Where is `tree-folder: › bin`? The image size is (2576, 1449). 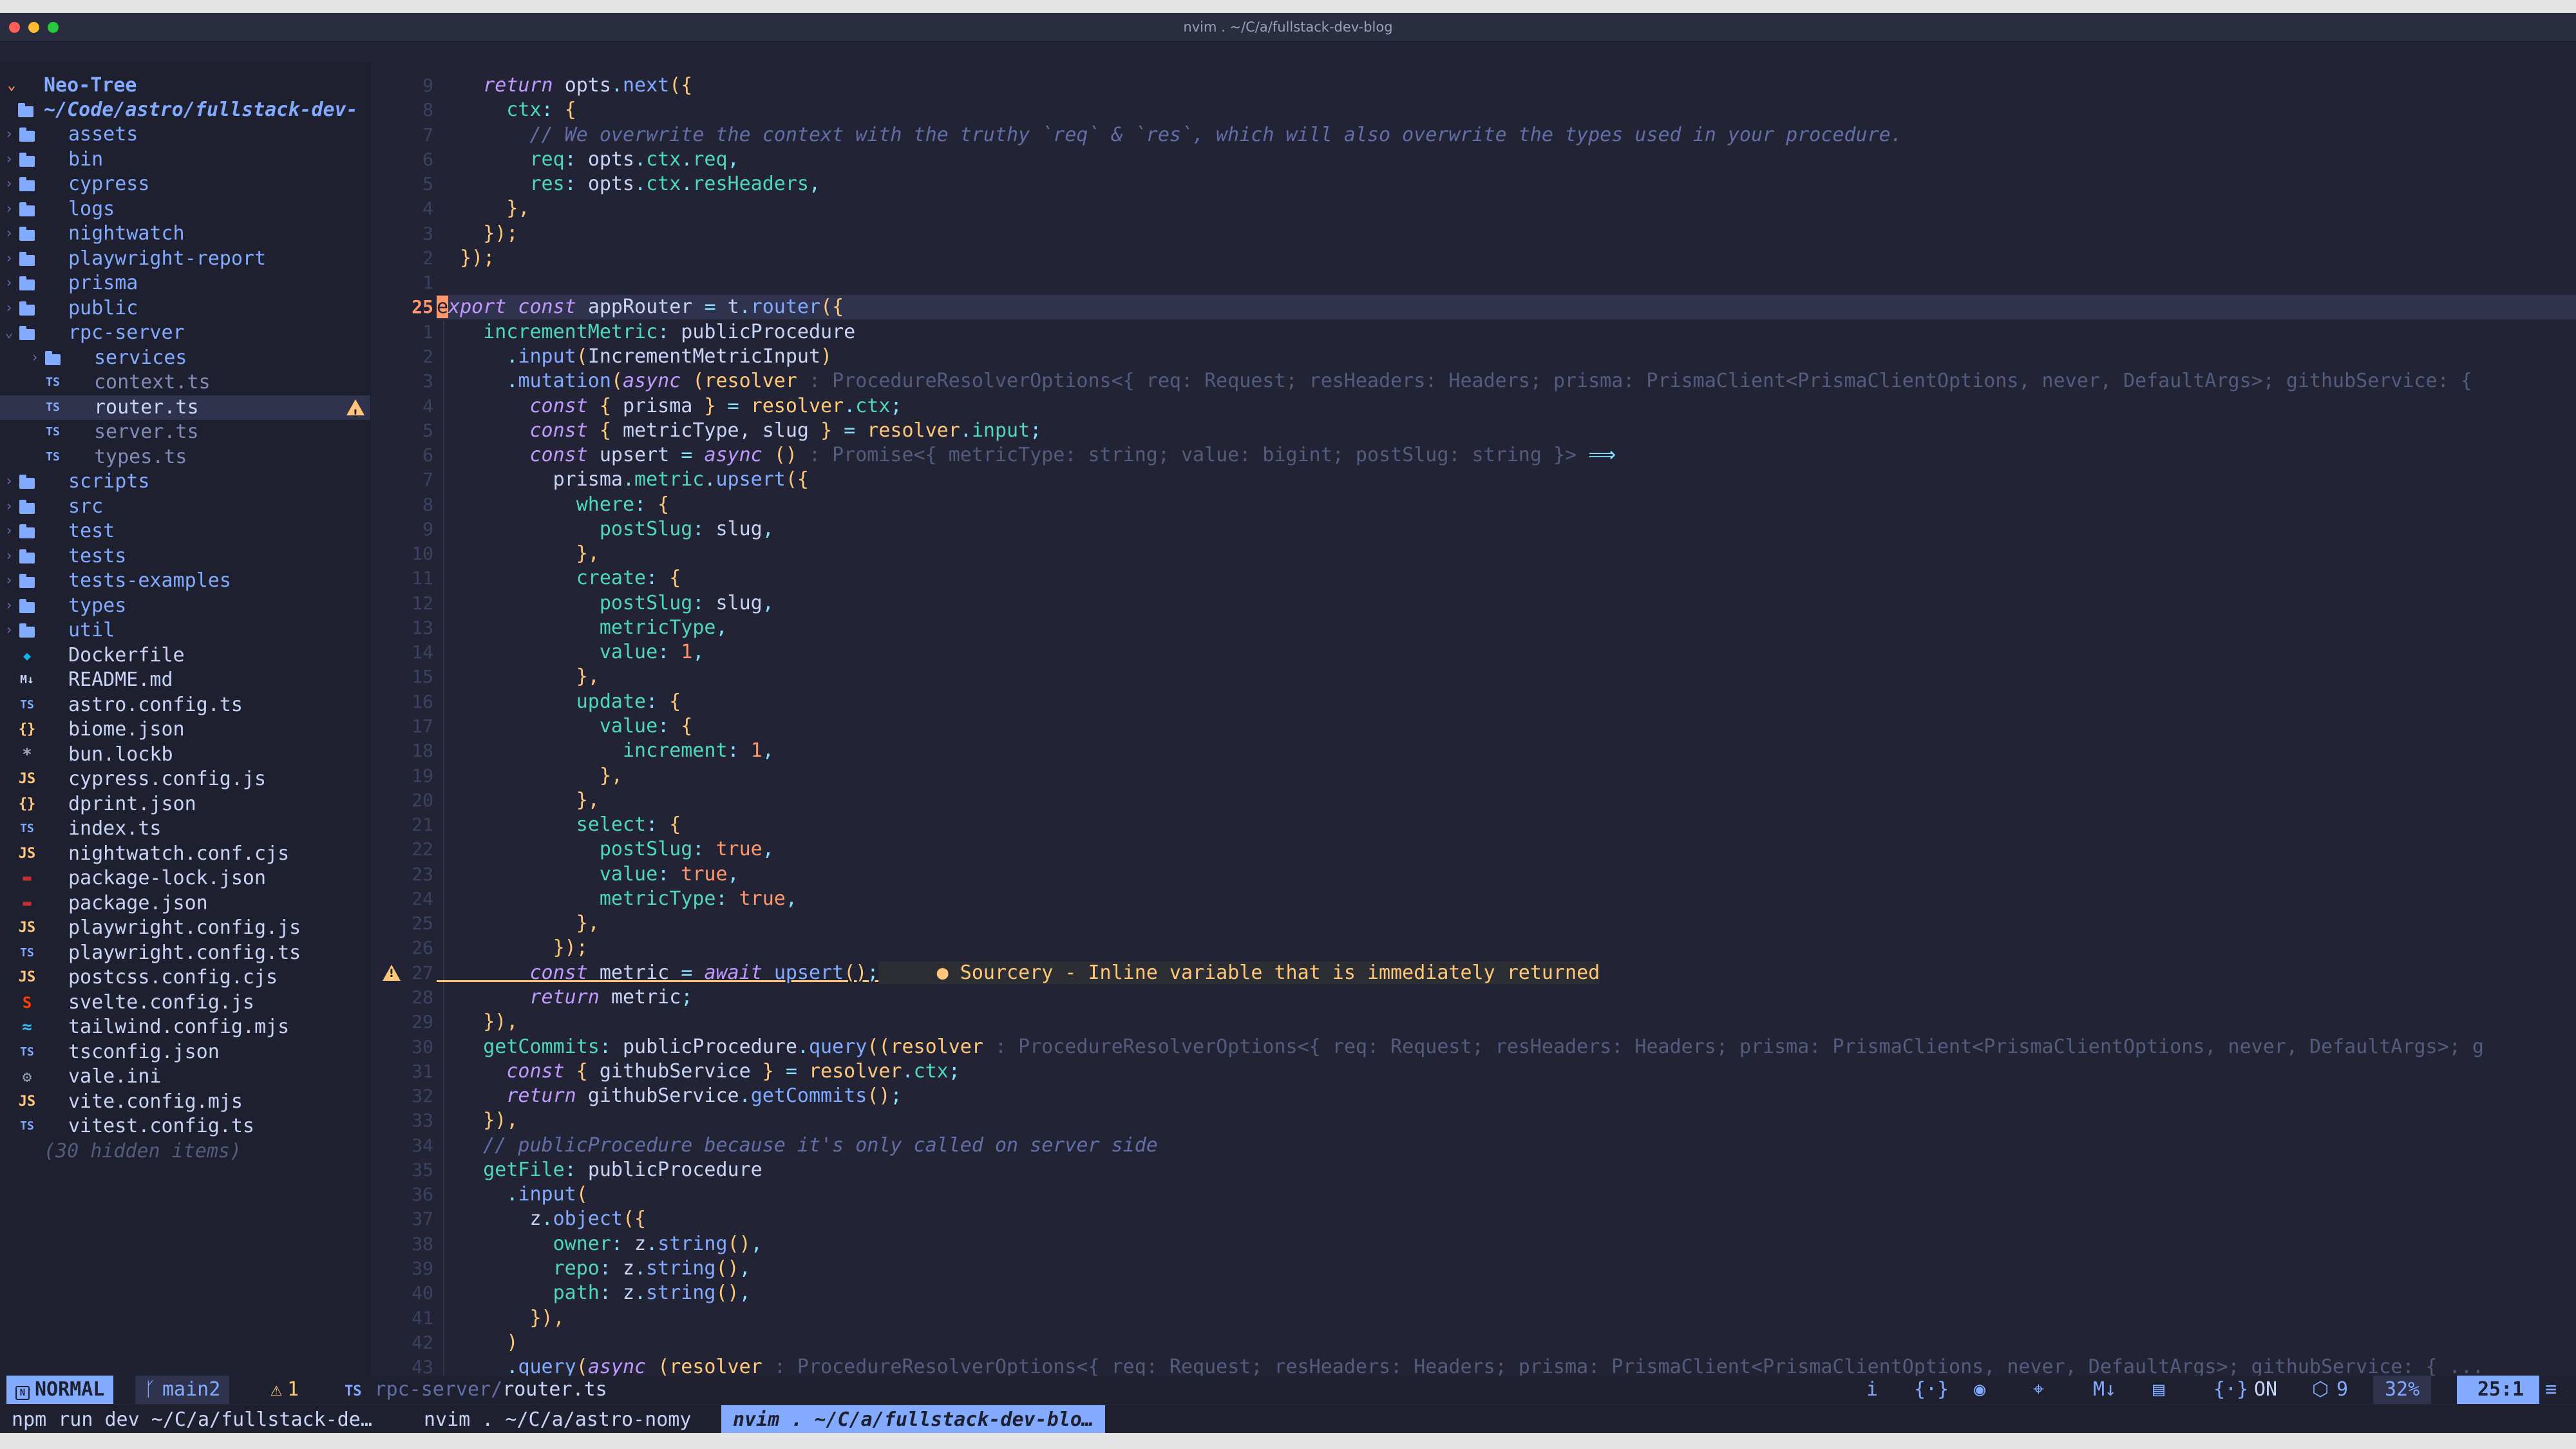 tree-folder: › bin is located at coordinates (185, 159).